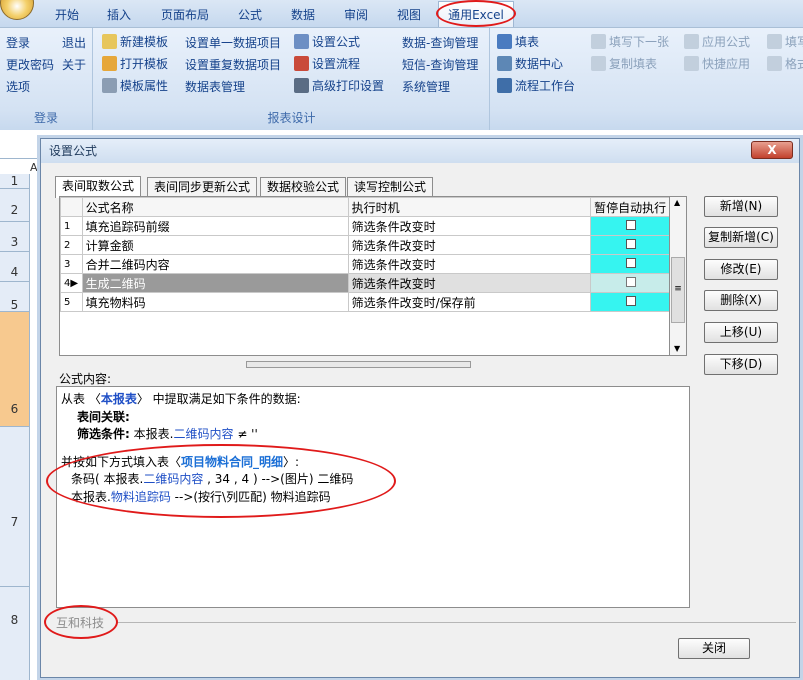 This screenshot has height=680, width=803. I want to click on table-row: 3 合并二维码内容 筛选条件改变时, so click(366, 264).